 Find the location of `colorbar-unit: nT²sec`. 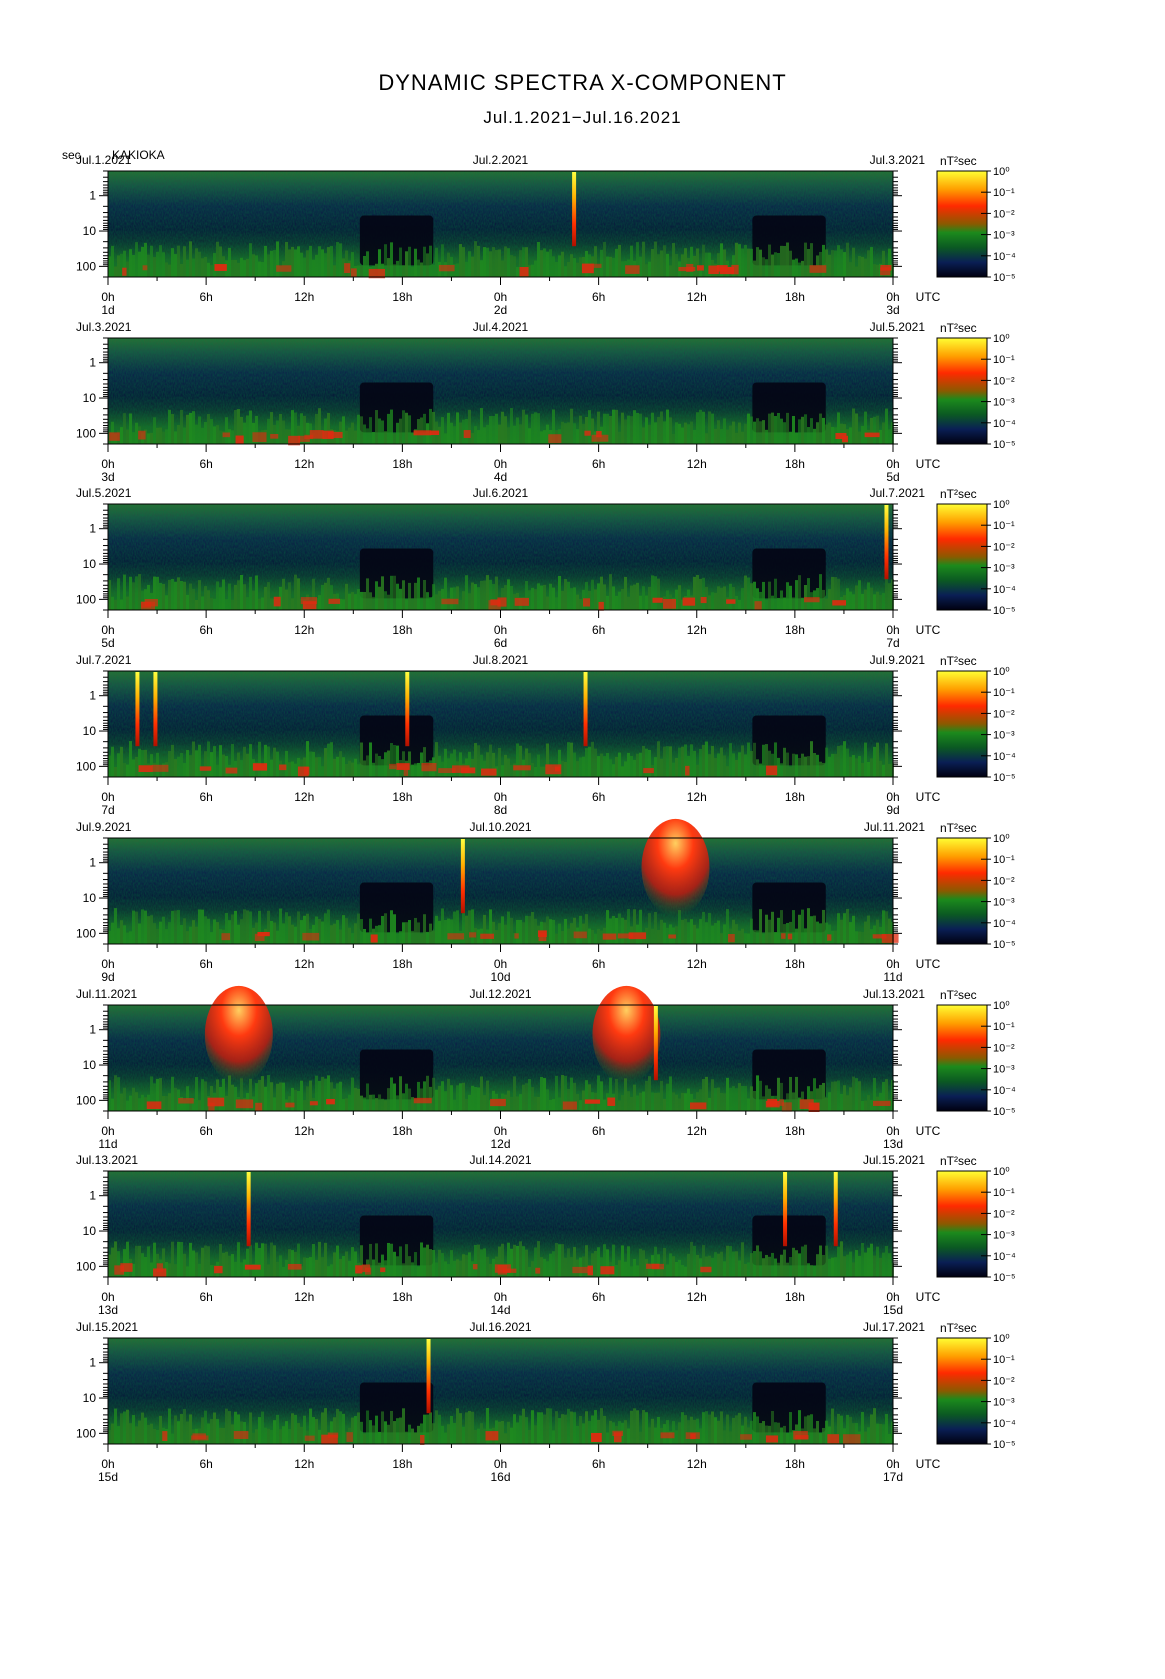

colorbar-unit: nT²sec is located at coordinates (958, 1328).